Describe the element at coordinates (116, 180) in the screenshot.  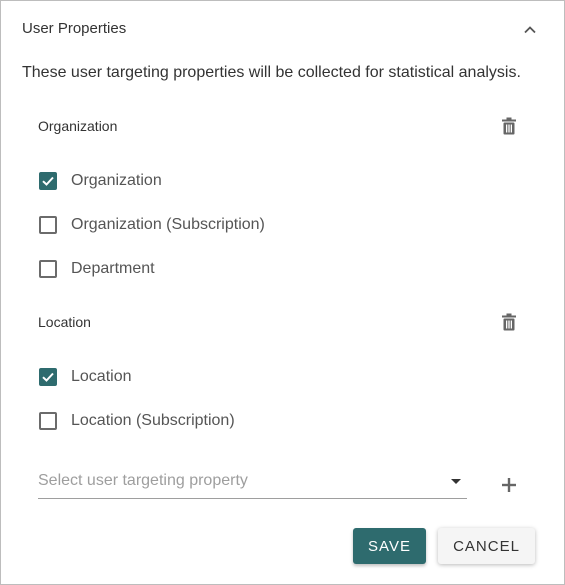
I see `checkbox-label: Organization` at that location.